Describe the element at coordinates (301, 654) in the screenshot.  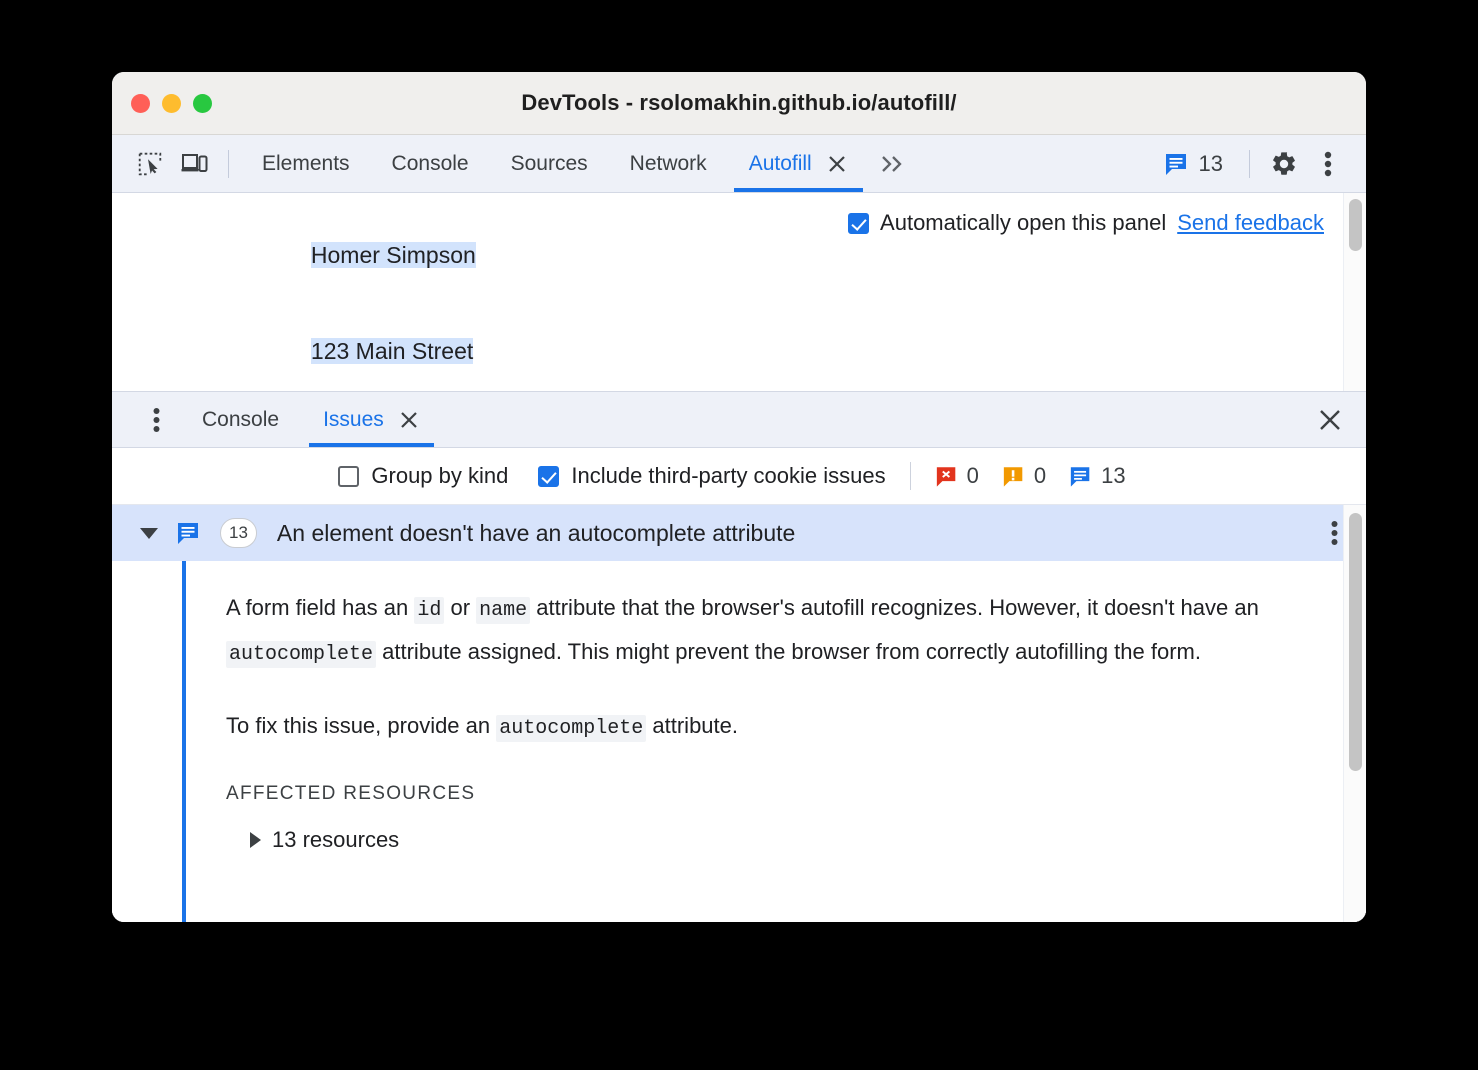
I see `code-autocomplete: autocomplete` at that location.